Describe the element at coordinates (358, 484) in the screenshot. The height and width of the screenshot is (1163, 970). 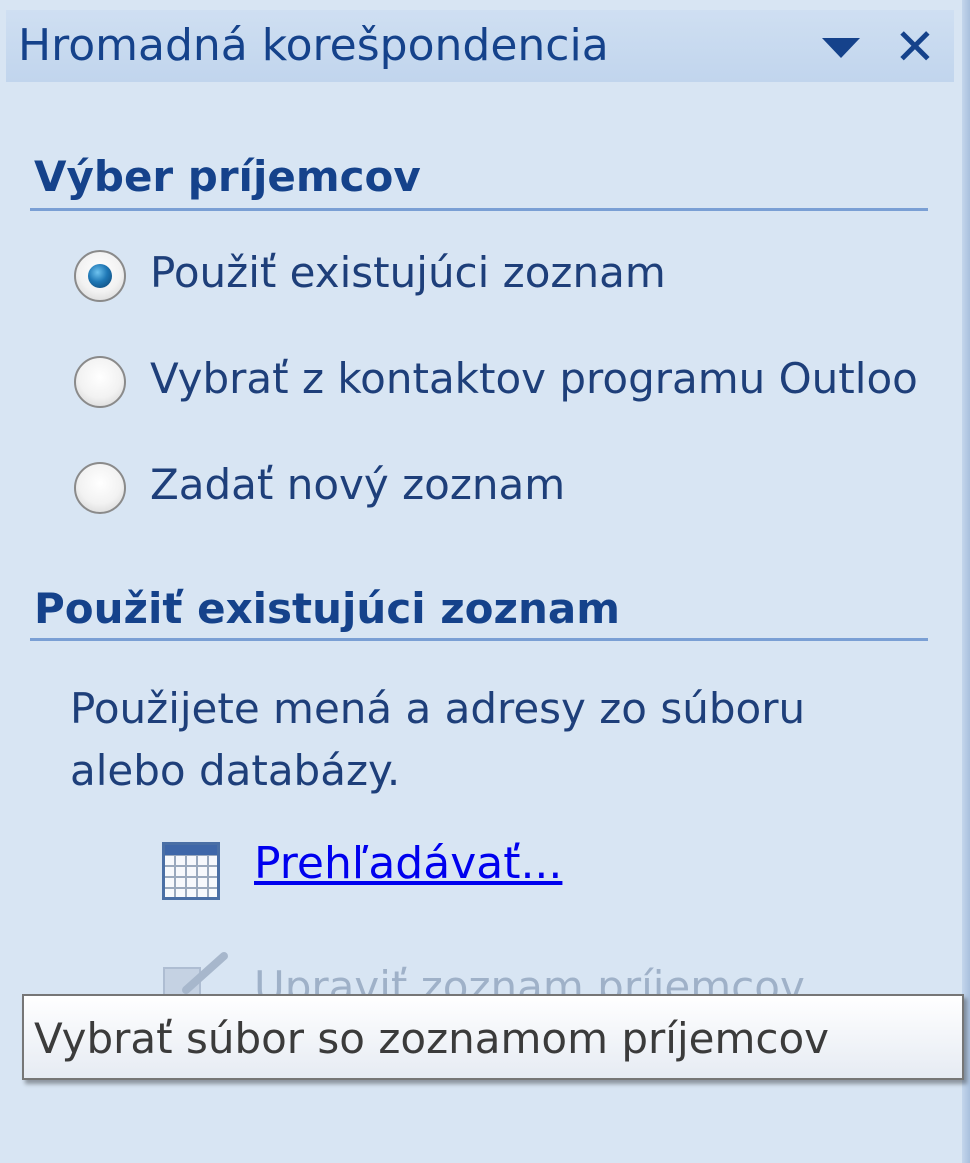
I see `radio-label: Zadať nový zoznam` at that location.